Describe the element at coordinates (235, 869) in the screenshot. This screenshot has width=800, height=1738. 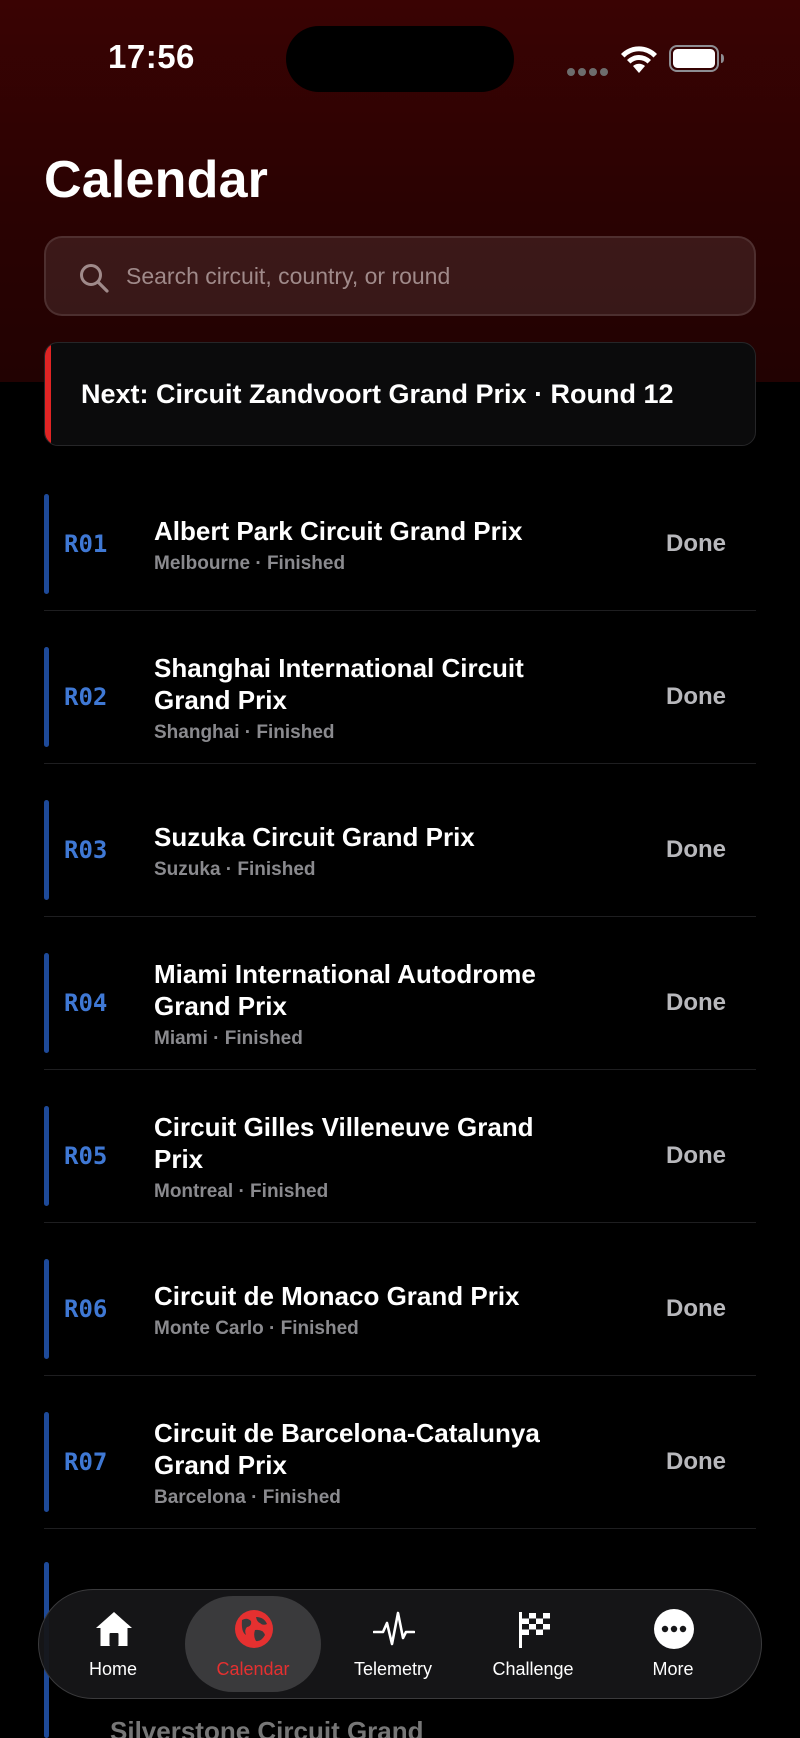
I see `race-subtitle: Suzuka · Finished` at that location.